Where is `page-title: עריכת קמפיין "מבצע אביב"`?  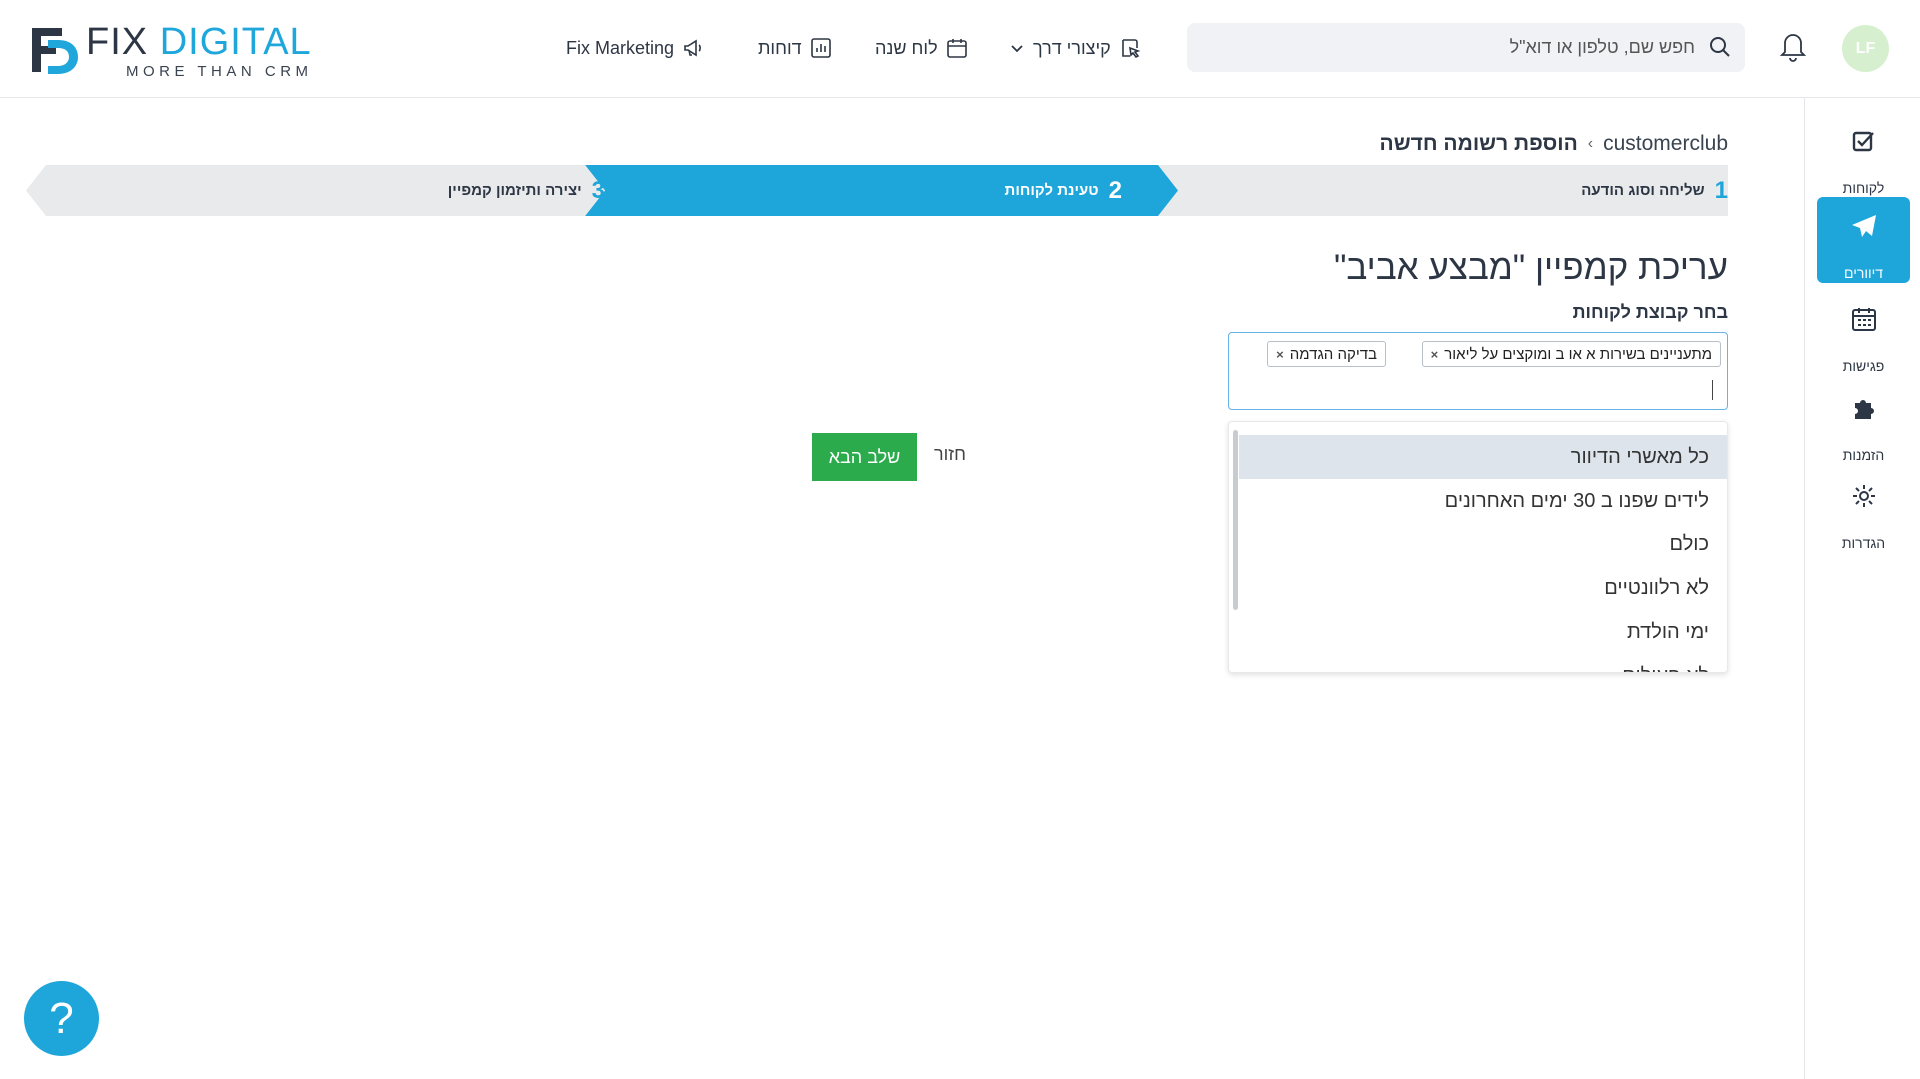 page-title: עריכת קמפיין "מבצע אביב" is located at coordinates (1530, 267).